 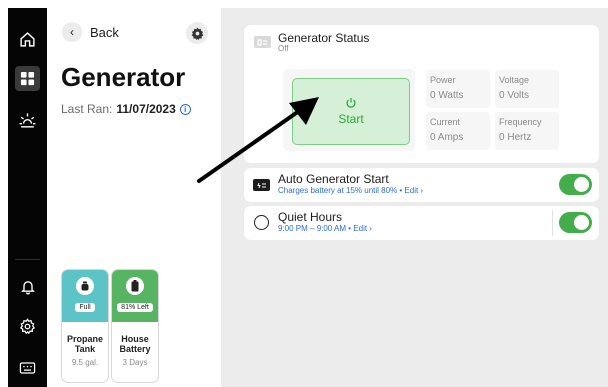 I want to click on metric-value: 0 Hertz, so click(x=529, y=137).